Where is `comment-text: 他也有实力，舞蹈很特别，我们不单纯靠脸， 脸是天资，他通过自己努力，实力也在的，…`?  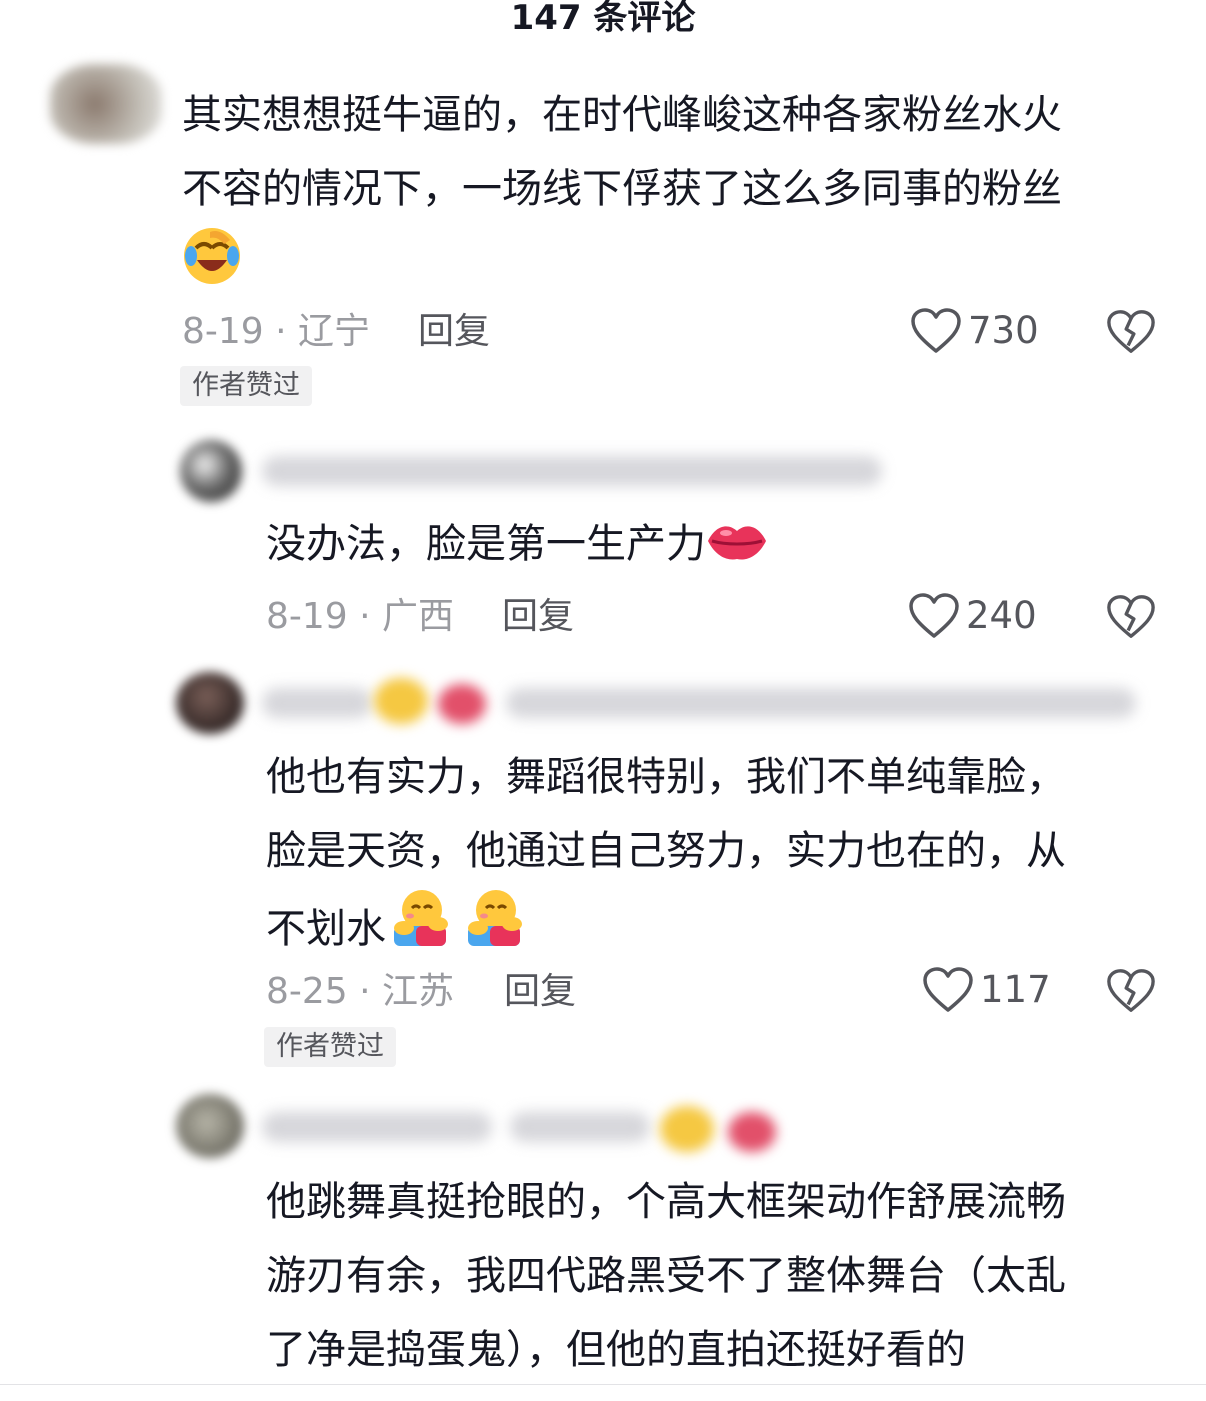
comment-text: 他也有实力，舞蹈很特别，我们不单纯靠脸， 脸是天资，他通过自己努力，实力也在的，… is located at coordinates (716, 856).